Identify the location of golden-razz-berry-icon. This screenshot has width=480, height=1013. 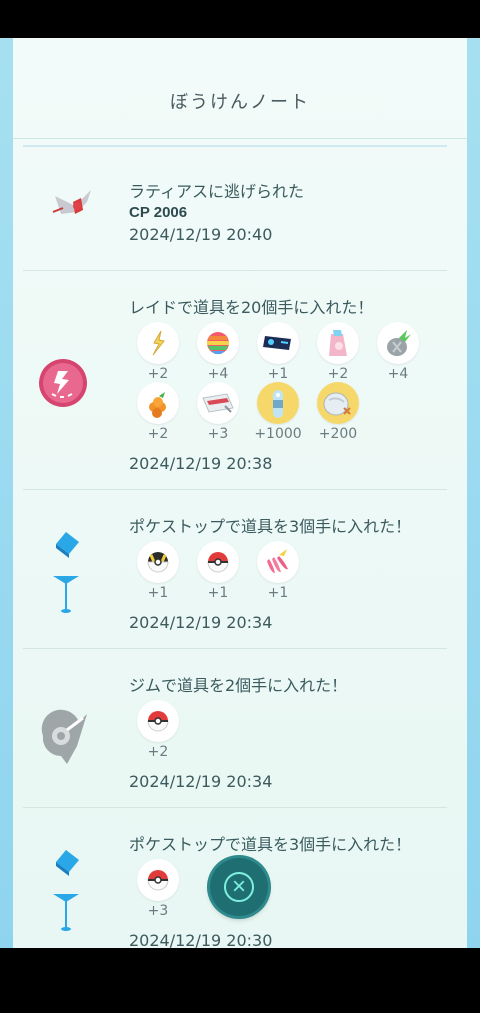
(158, 403).